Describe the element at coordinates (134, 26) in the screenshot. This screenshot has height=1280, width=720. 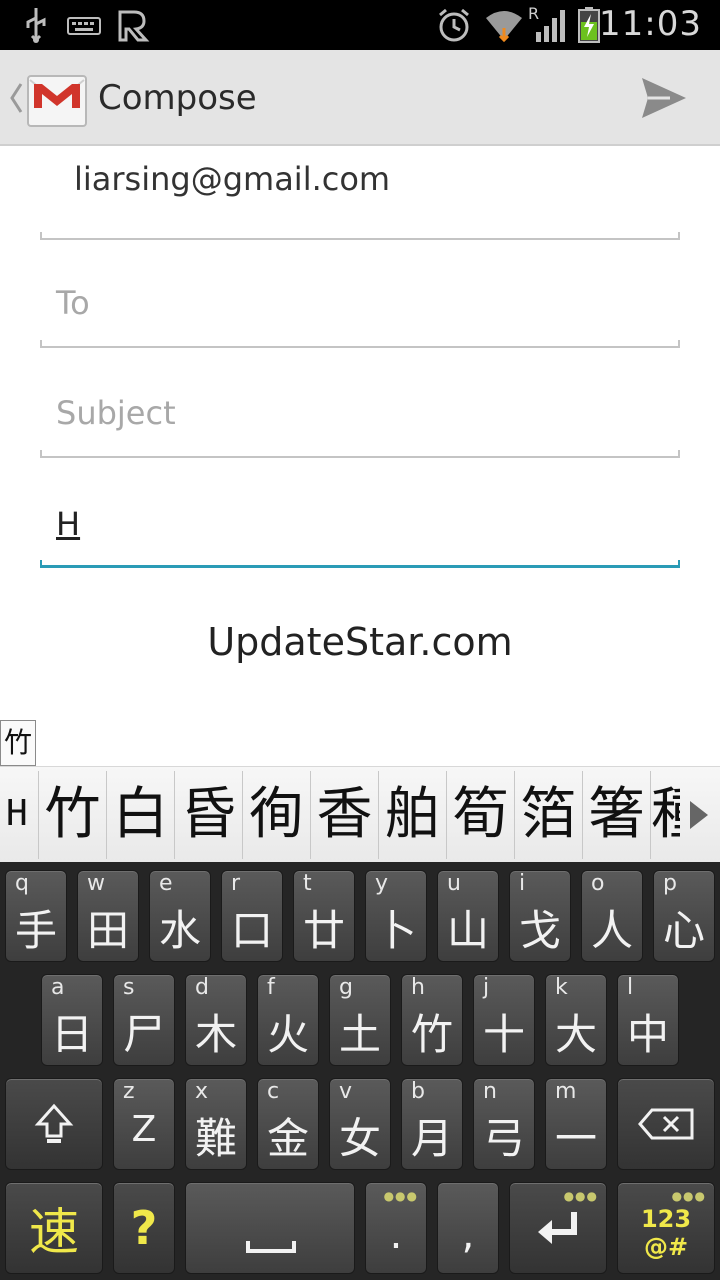
I see `app-r-icon` at that location.